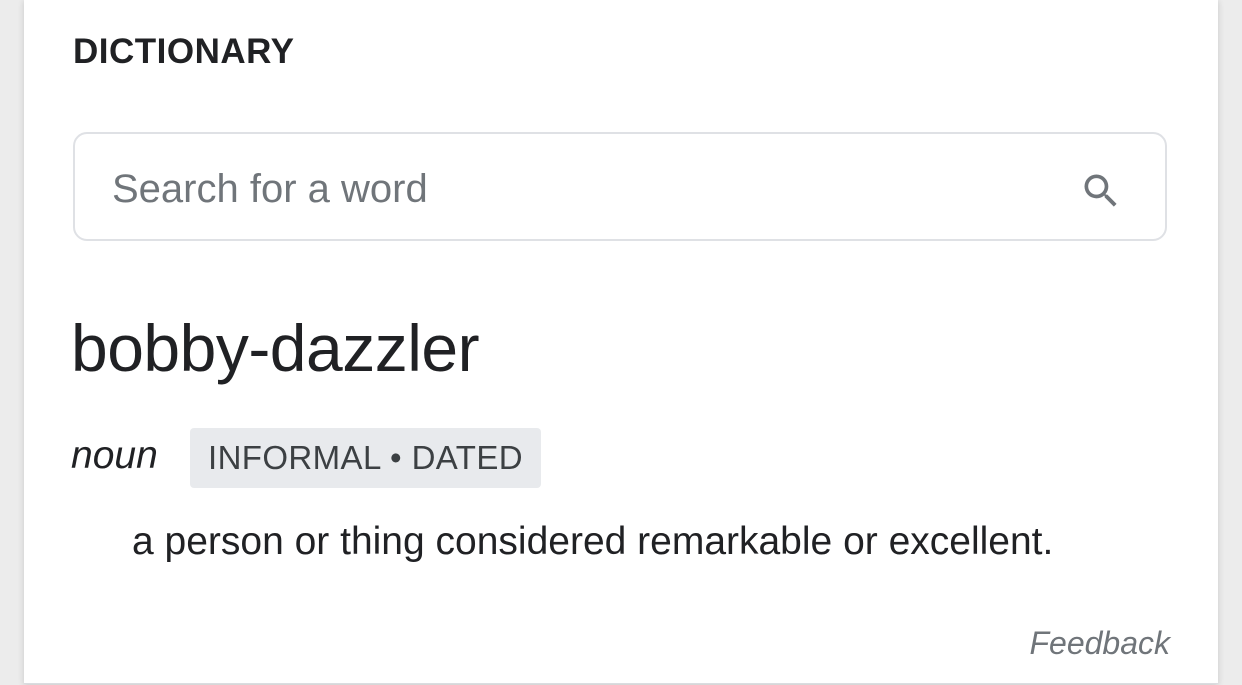  I want to click on section-title: DICTIONARY, so click(184, 51).